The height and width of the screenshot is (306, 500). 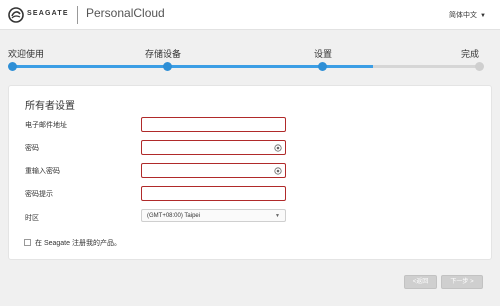 I want to click on register-product-checkbox, so click(x=27, y=242).